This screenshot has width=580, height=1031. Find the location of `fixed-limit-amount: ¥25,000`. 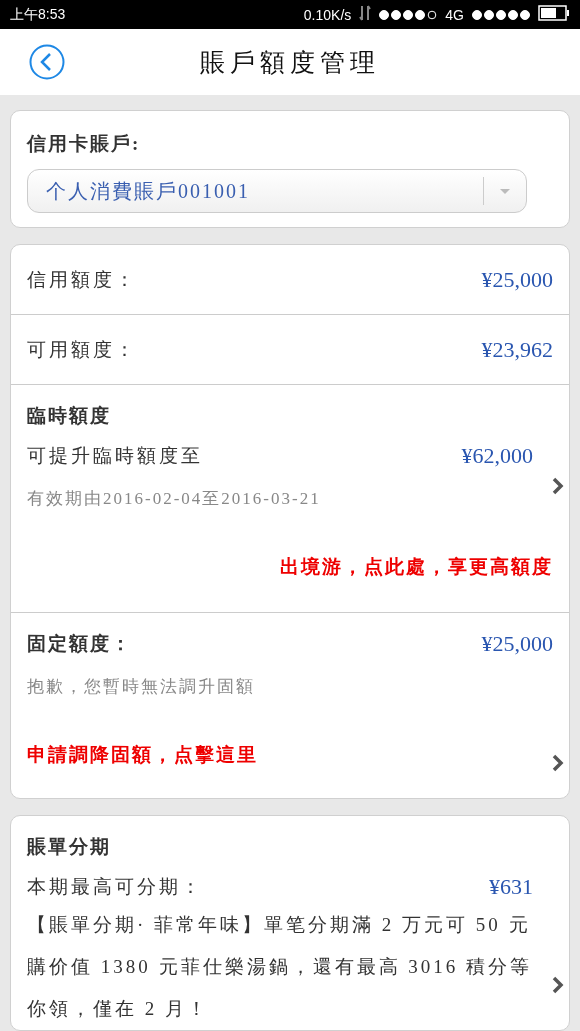

fixed-limit-amount: ¥25,000 is located at coordinates (517, 644).